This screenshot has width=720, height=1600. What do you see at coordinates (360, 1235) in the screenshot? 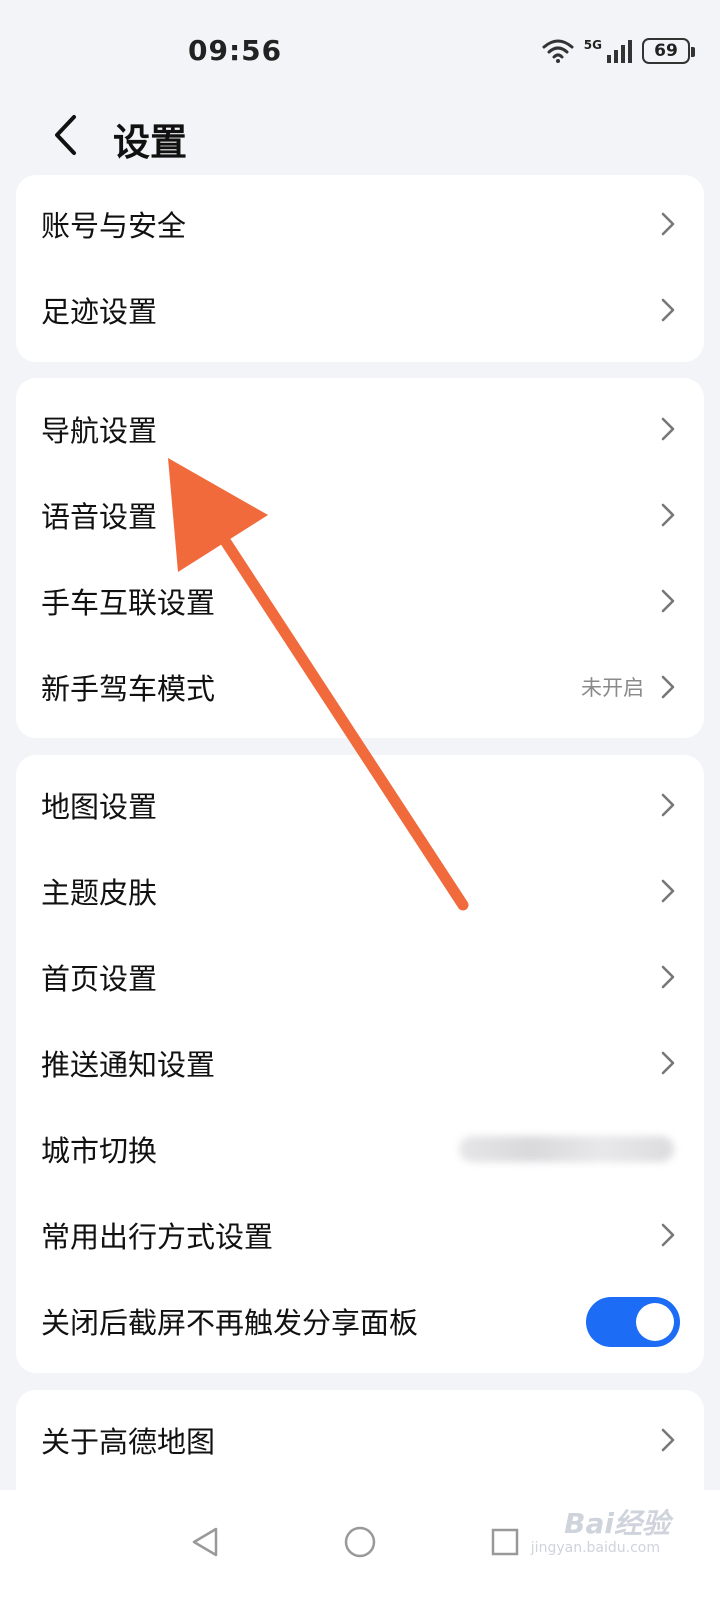
I see `settings-row-travel-mode: 常用出行方式设置` at bounding box center [360, 1235].